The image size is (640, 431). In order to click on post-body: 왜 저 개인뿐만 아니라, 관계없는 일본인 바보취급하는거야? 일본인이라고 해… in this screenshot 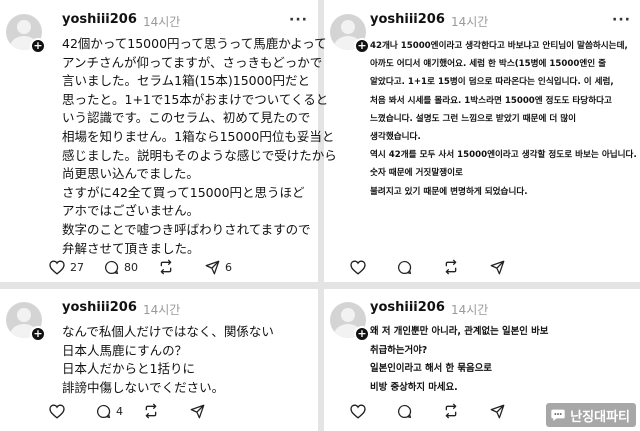, I will do `click(504, 360)`.